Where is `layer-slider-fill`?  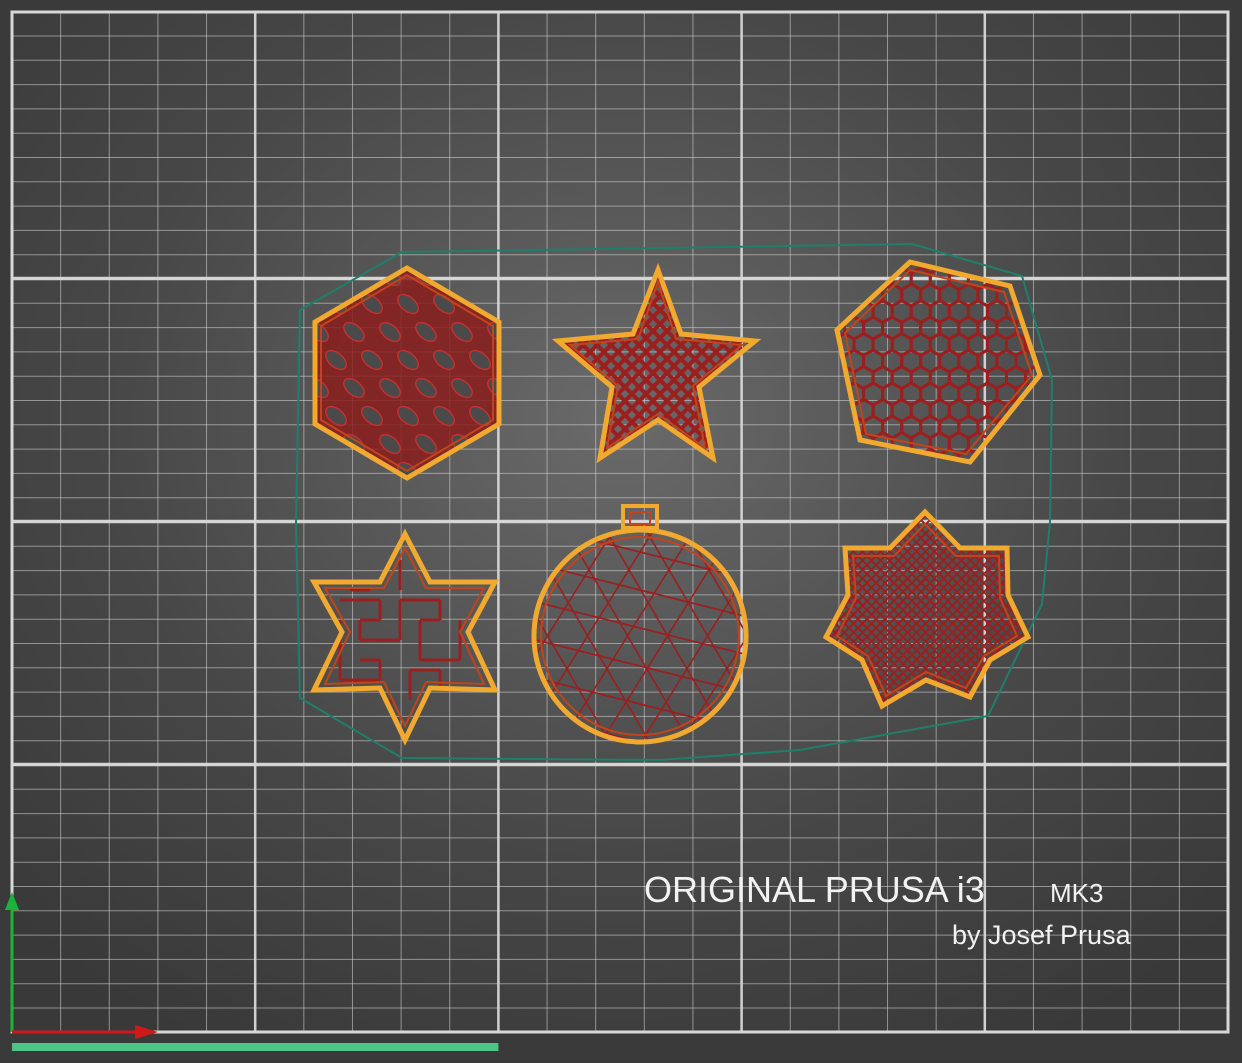
layer-slider-fill is located at coordinates (255, 1047).